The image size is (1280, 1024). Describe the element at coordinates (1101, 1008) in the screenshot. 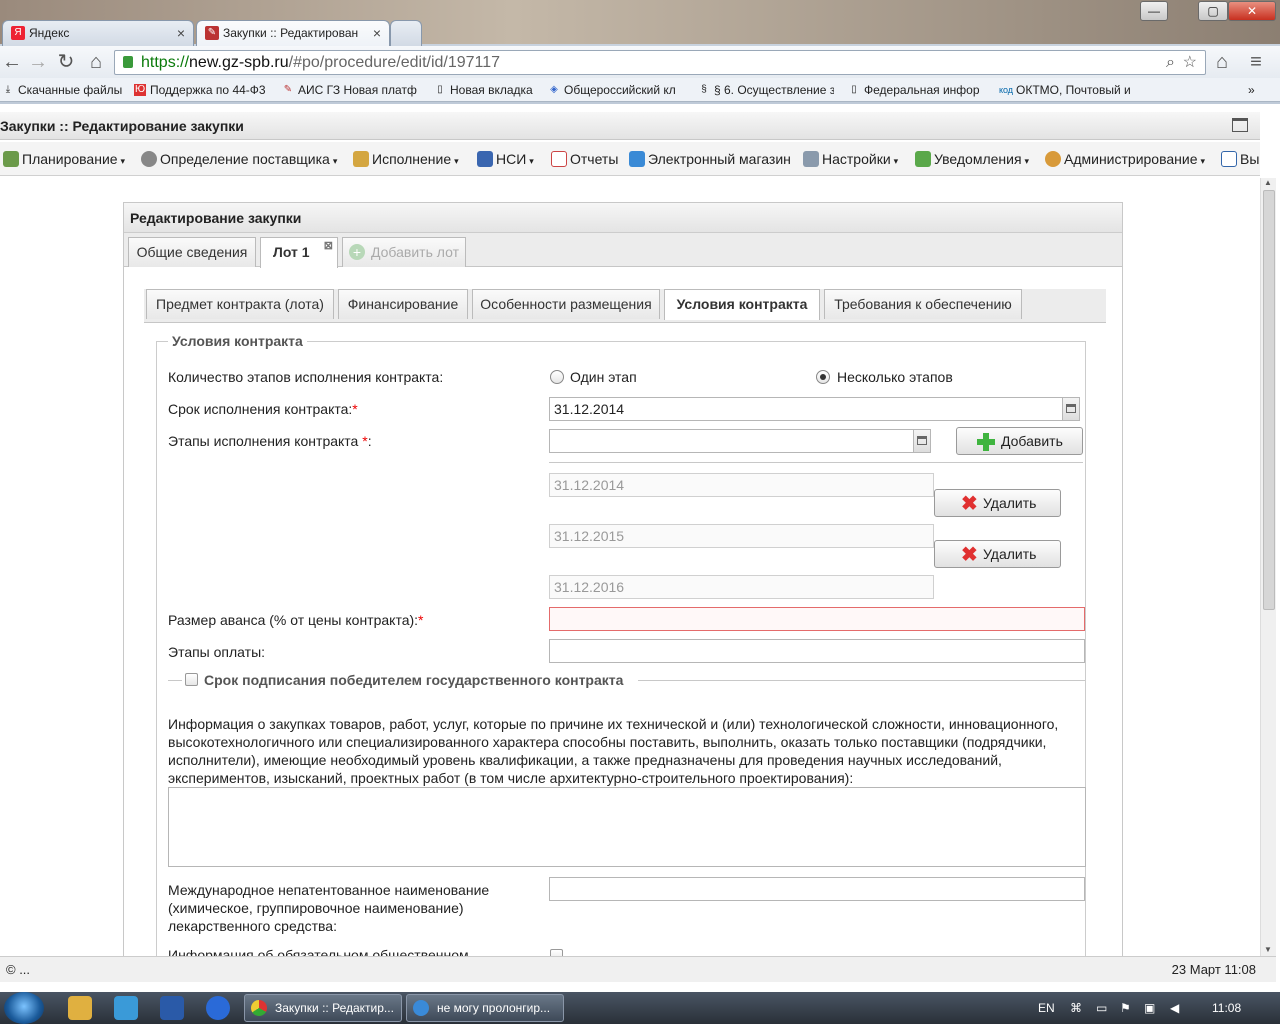

I see `battery-icon: ▭` at that location.